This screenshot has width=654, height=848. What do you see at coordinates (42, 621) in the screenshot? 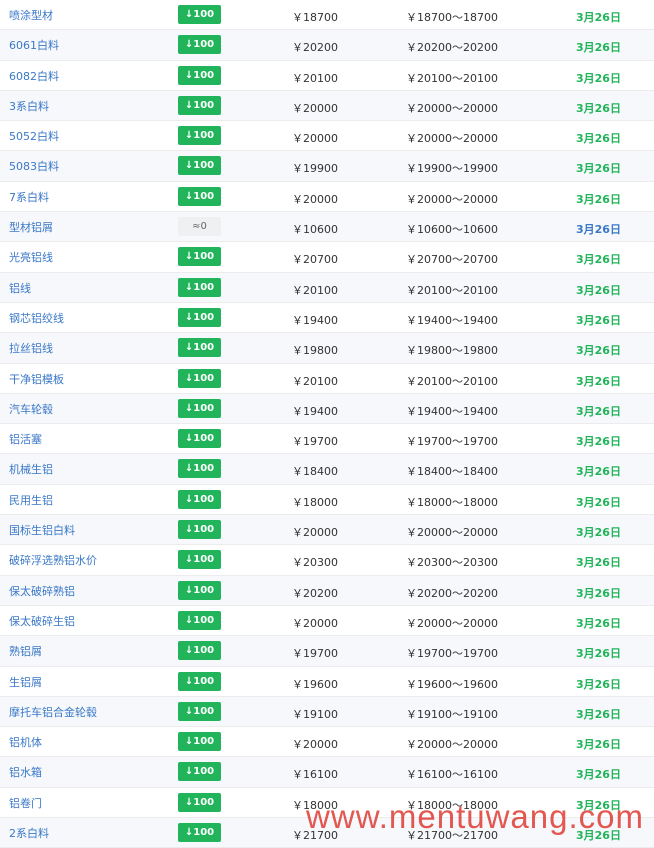
I see `material-name-link: 保太破碎生铝` at bounding box center [42, 621].